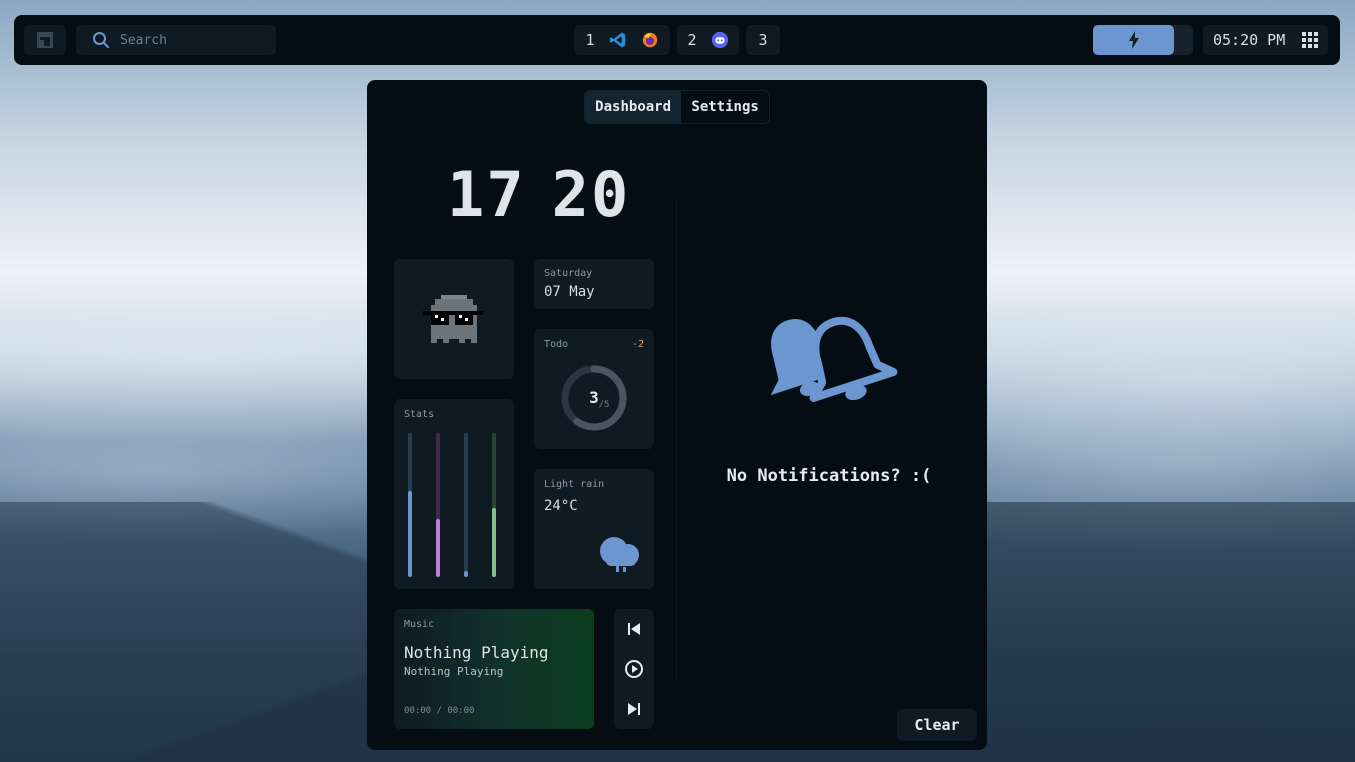 This screenshot has height=762, width=1355. I want to click on workspace-3: 3, so click(763, 40).